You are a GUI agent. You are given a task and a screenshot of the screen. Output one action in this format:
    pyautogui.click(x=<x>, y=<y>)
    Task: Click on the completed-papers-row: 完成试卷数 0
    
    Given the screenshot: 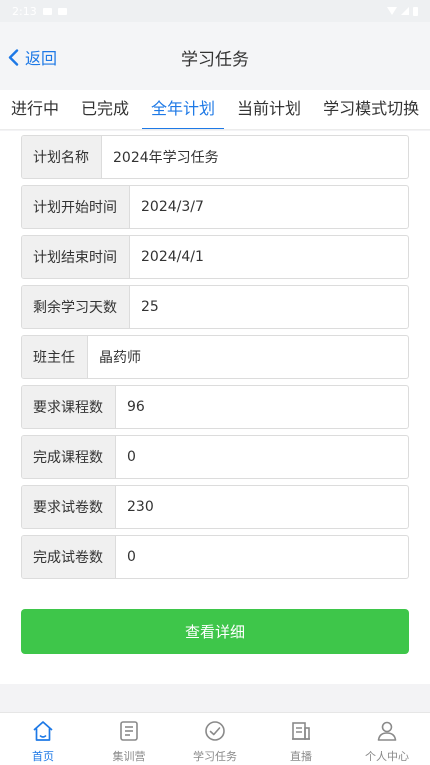 What is the action you would take?
    pyautogui.click(x=215, y=557)
    